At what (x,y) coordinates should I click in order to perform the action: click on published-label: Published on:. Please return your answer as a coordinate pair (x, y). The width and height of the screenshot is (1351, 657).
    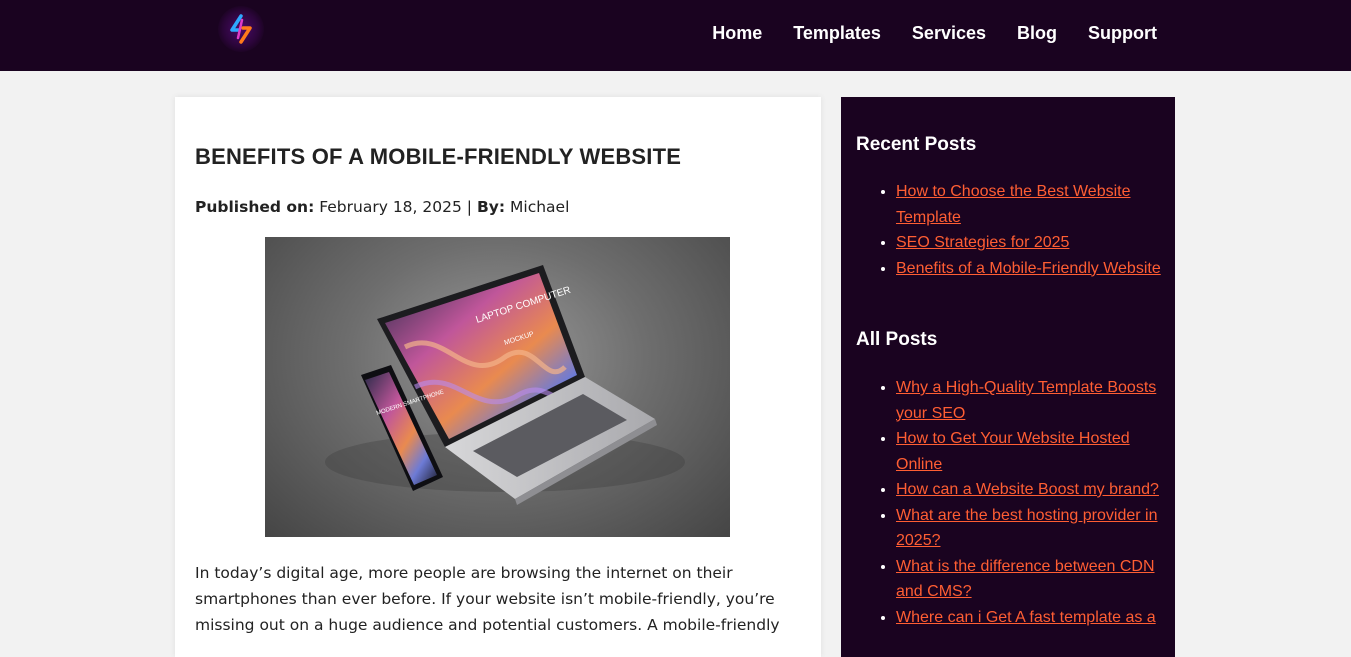
    Looking at the image, I should click on (255, 207).